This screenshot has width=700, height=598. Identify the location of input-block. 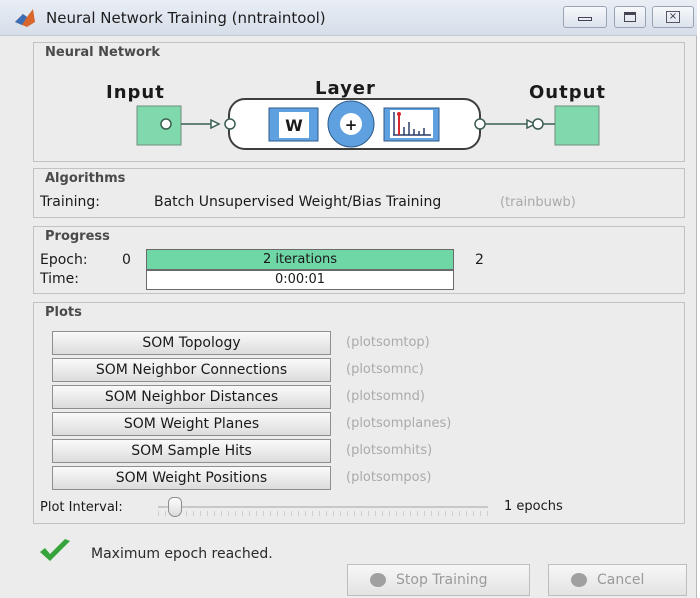
(159, 125).